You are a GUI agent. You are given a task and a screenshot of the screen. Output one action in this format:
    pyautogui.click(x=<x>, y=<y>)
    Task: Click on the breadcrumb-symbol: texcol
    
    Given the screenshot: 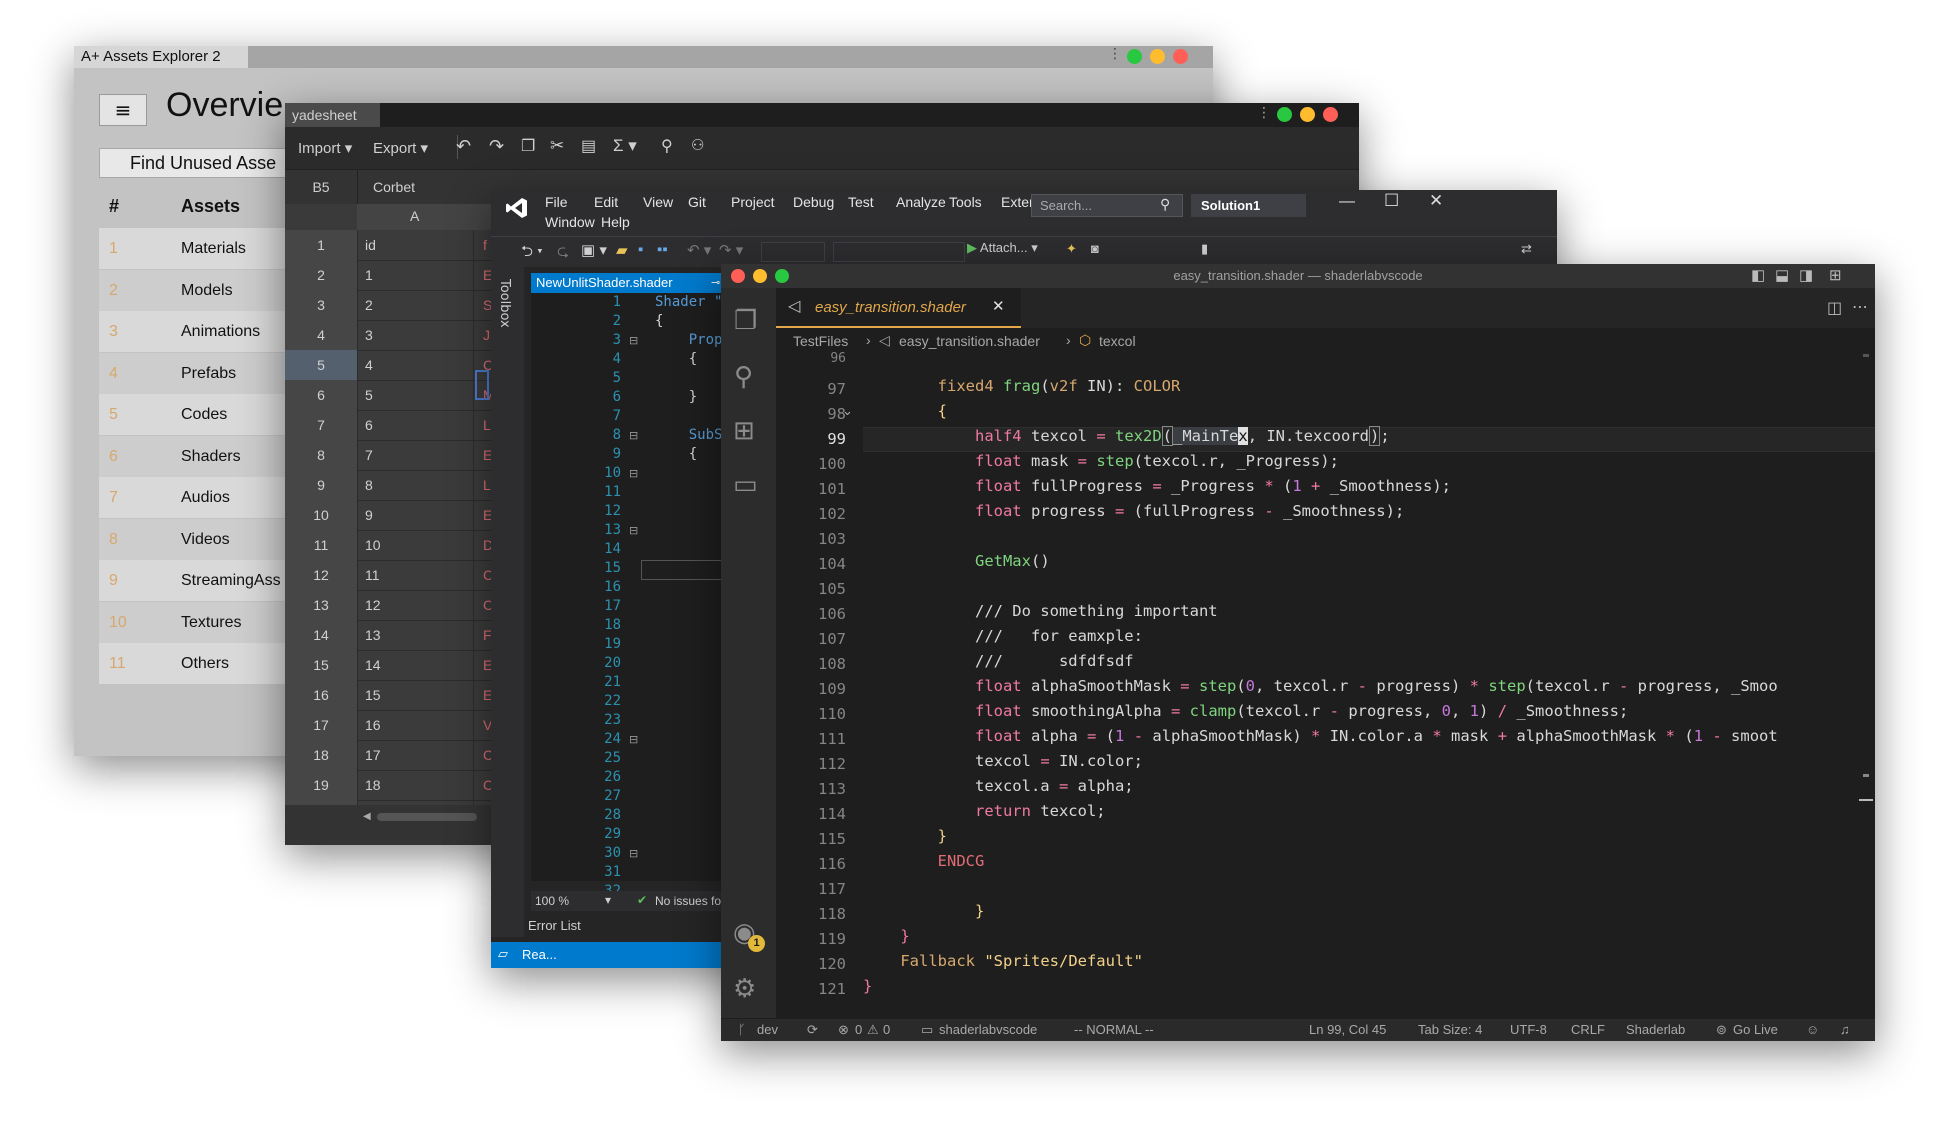 What is the action you would take?
    pyautogui.click(x=1117, y=341)
    